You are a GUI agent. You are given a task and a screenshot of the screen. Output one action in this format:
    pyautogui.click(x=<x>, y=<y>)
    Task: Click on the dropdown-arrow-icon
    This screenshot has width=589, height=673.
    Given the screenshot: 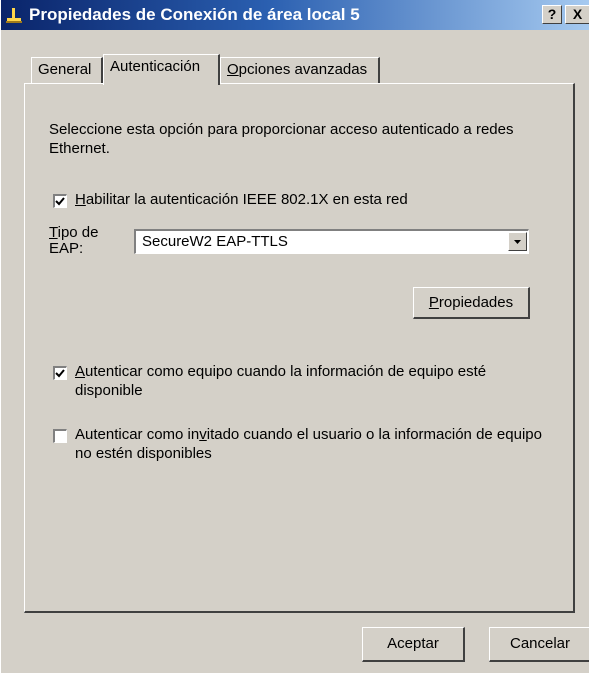 What is the action you would take?
    pyautogui.click(x=517, y=241)
    